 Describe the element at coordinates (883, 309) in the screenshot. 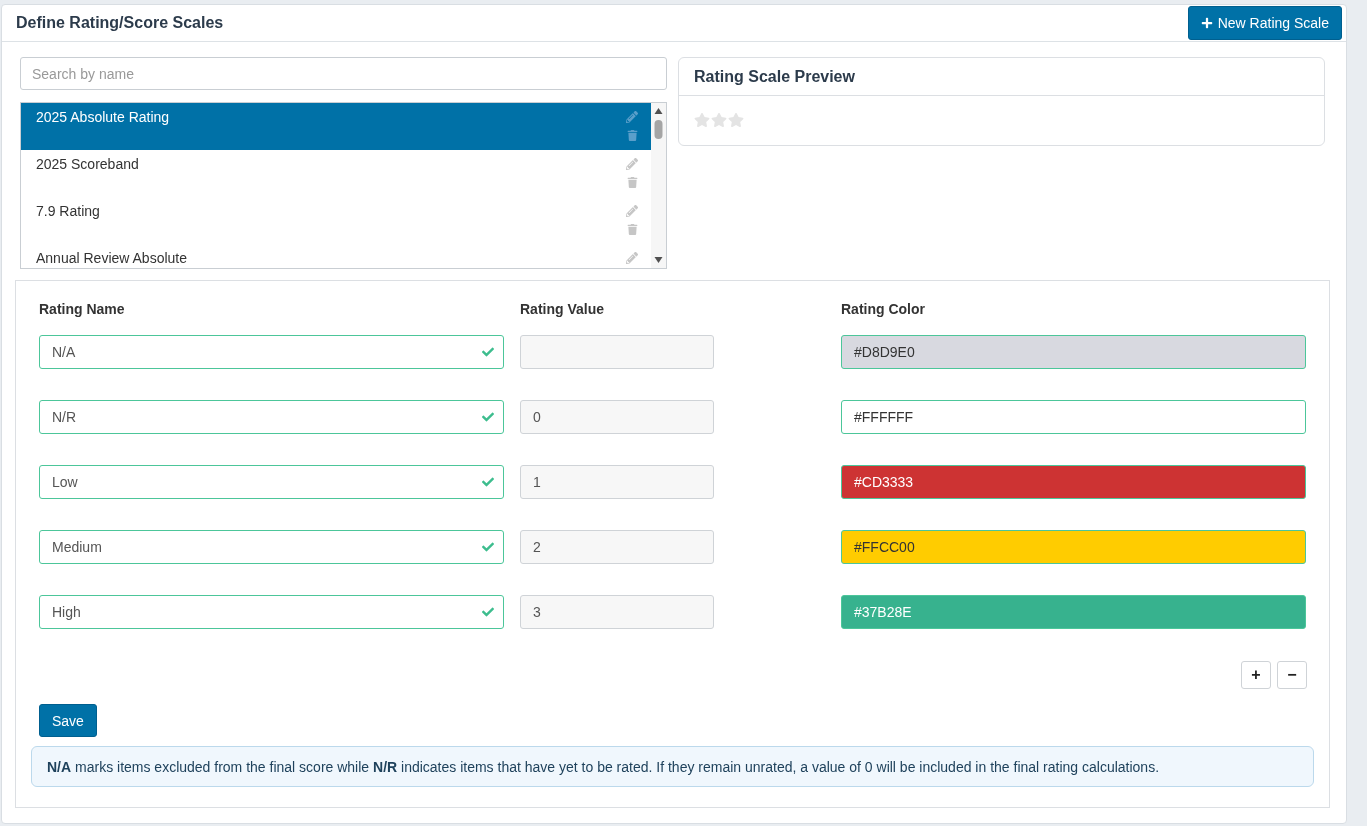

I see `column-header: Rating Color` at that location.